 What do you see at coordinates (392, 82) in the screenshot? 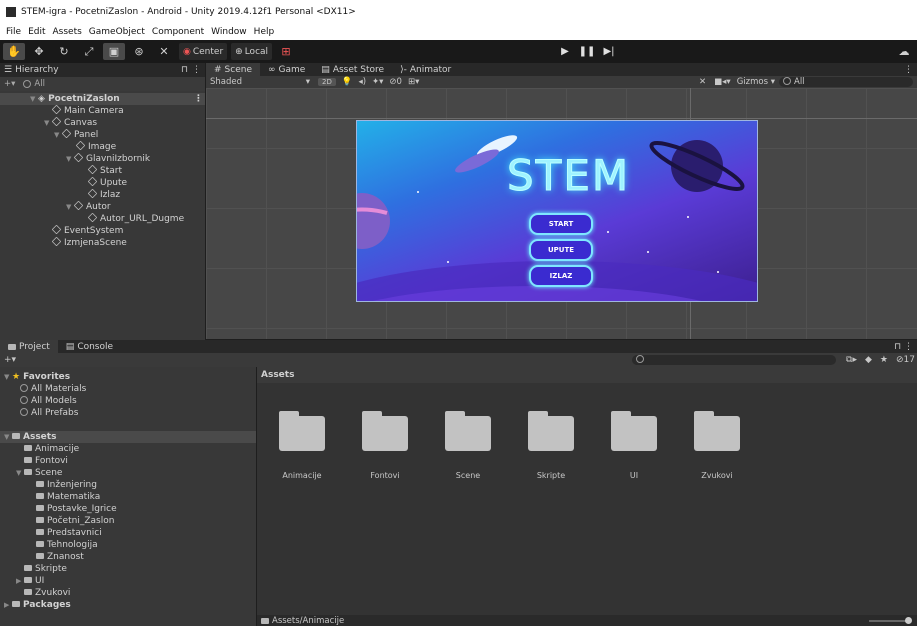
I see `visibility-icon: ⊘` at bounding box center [392, 82].